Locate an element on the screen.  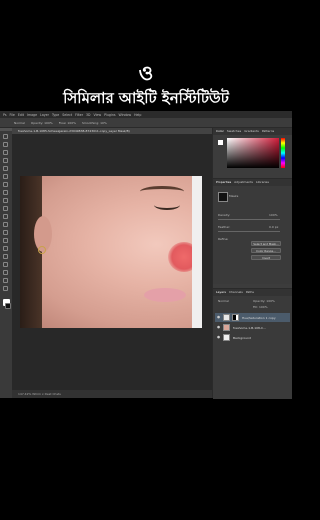
opacity-field: Opacity: 100% is located at coordinates (42, 123).